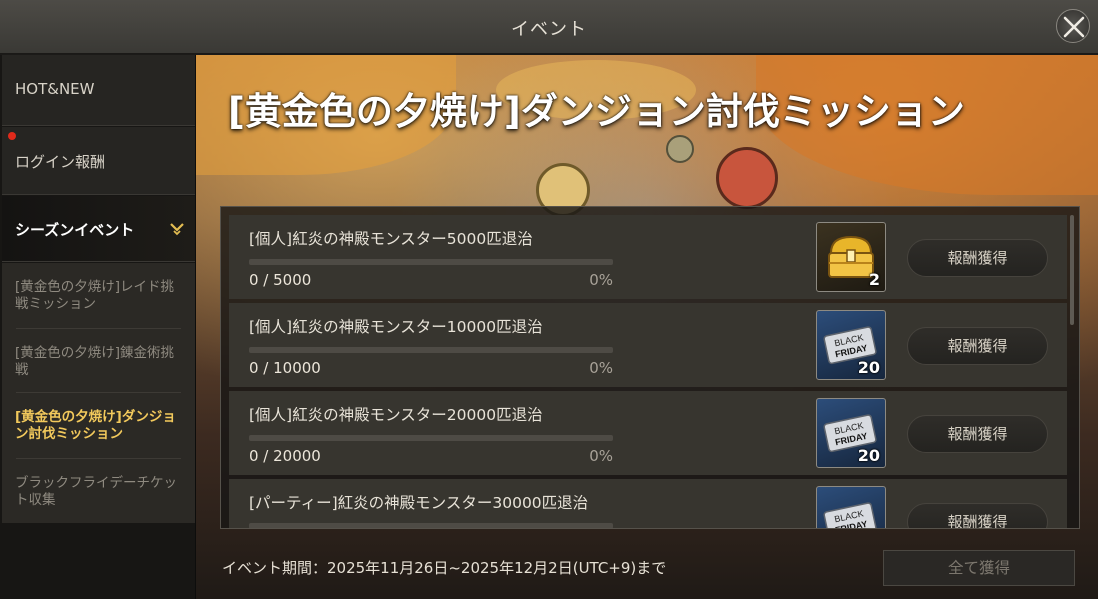 Image resolution: width=1098 pixels, height=599 pixels. Describe the element at coordinates (95, 295) in the screenshot. I see `sidebar-subitem-label: [黄金色の夕焼け]レイド挑戦ミッション` at that location.